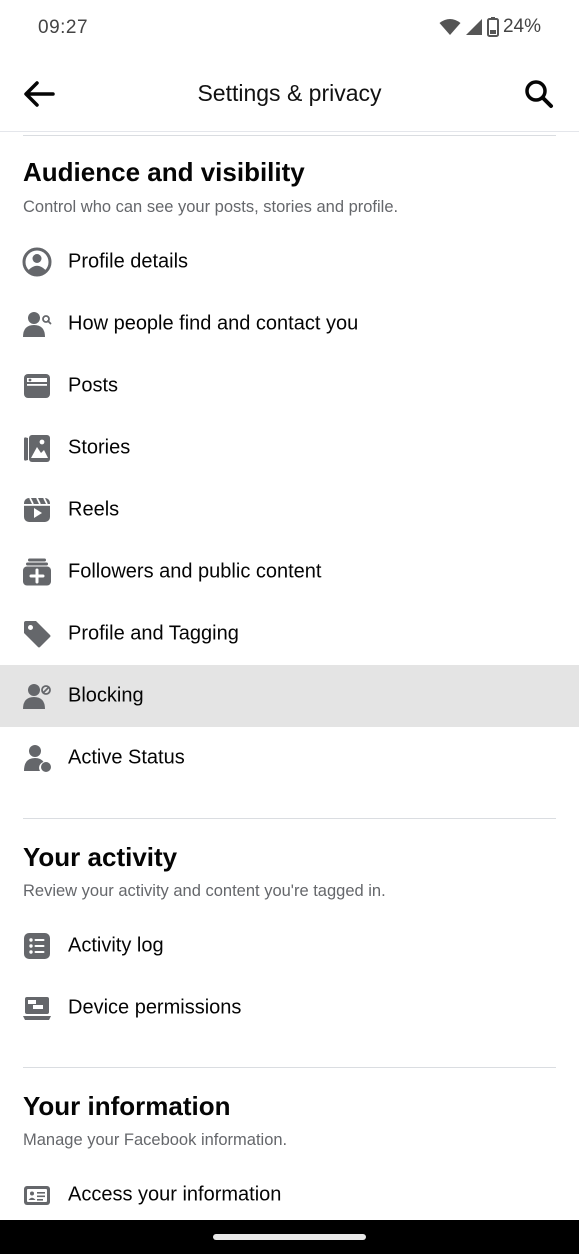  Describe the element at coordinates (155, 1140) in the screenshot. I see `section-subtitle-information: Manage your Facebook information.` at that location.